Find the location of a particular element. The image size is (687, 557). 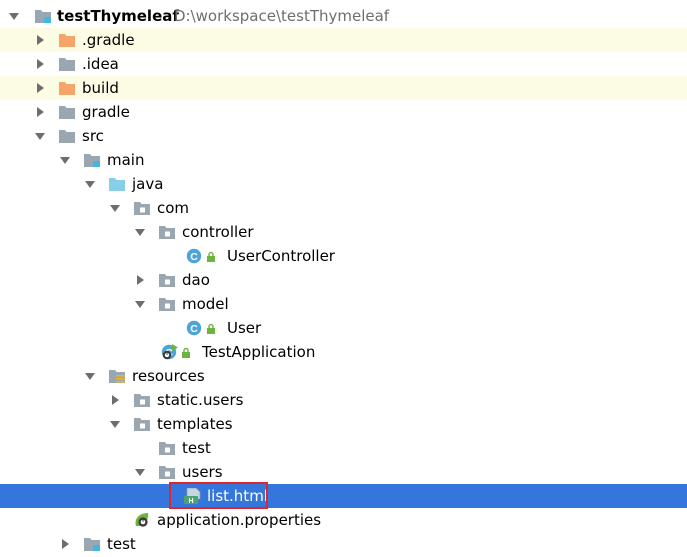

tree-item-label: UserController is located at coordinates (281, 256).